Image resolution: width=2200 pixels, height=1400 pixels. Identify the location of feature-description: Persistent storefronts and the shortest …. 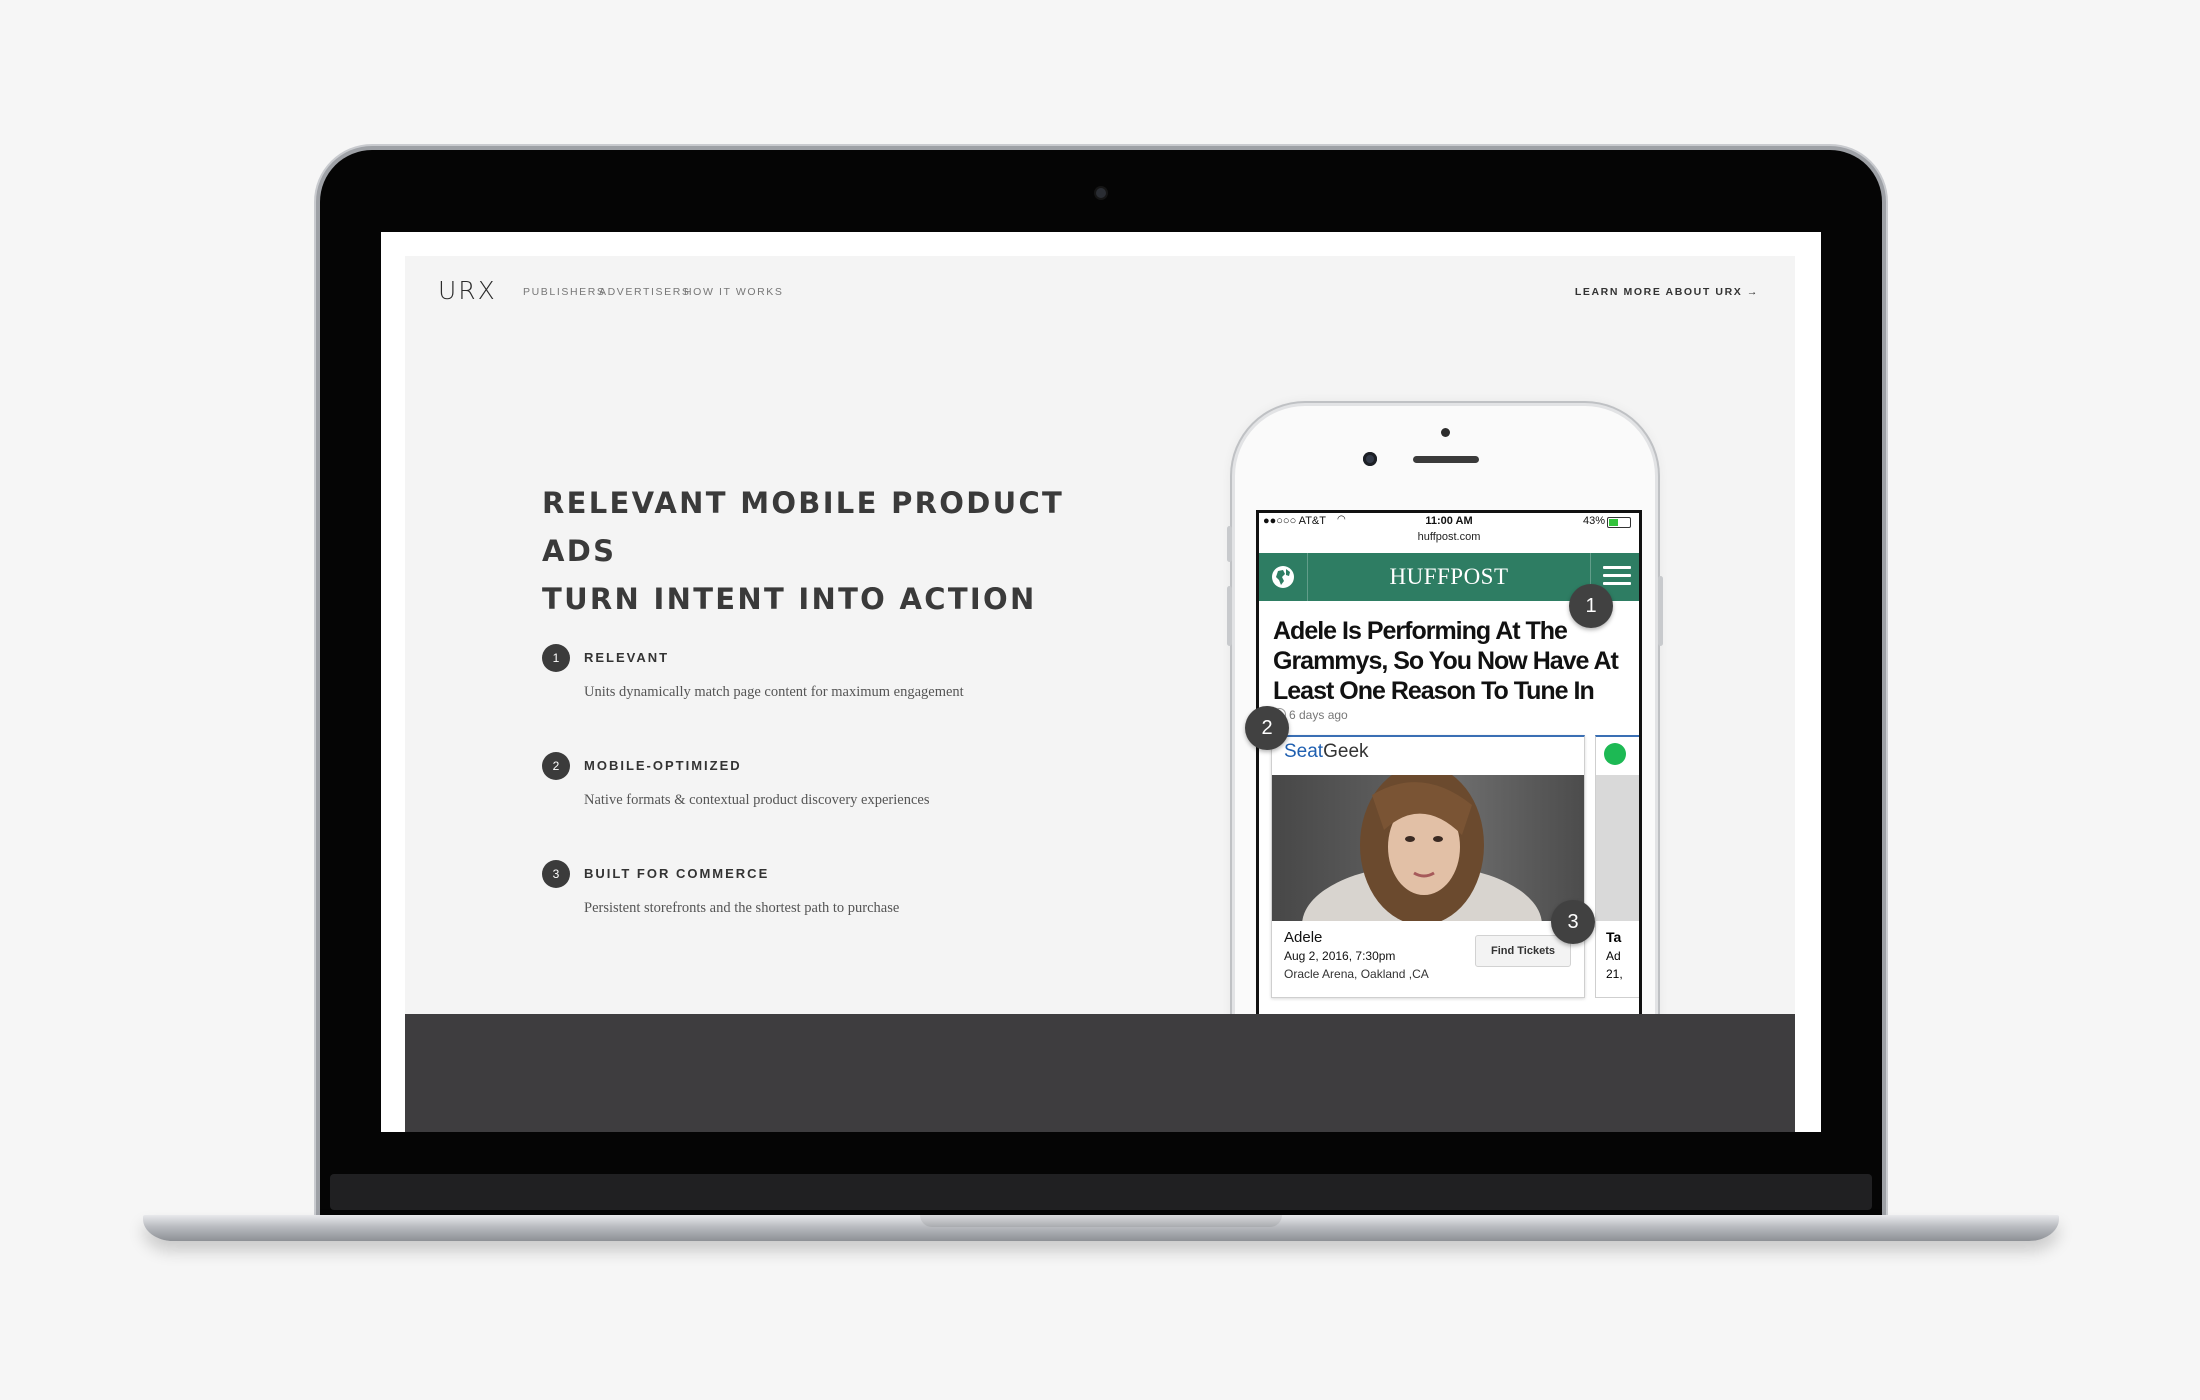
(742, 908).